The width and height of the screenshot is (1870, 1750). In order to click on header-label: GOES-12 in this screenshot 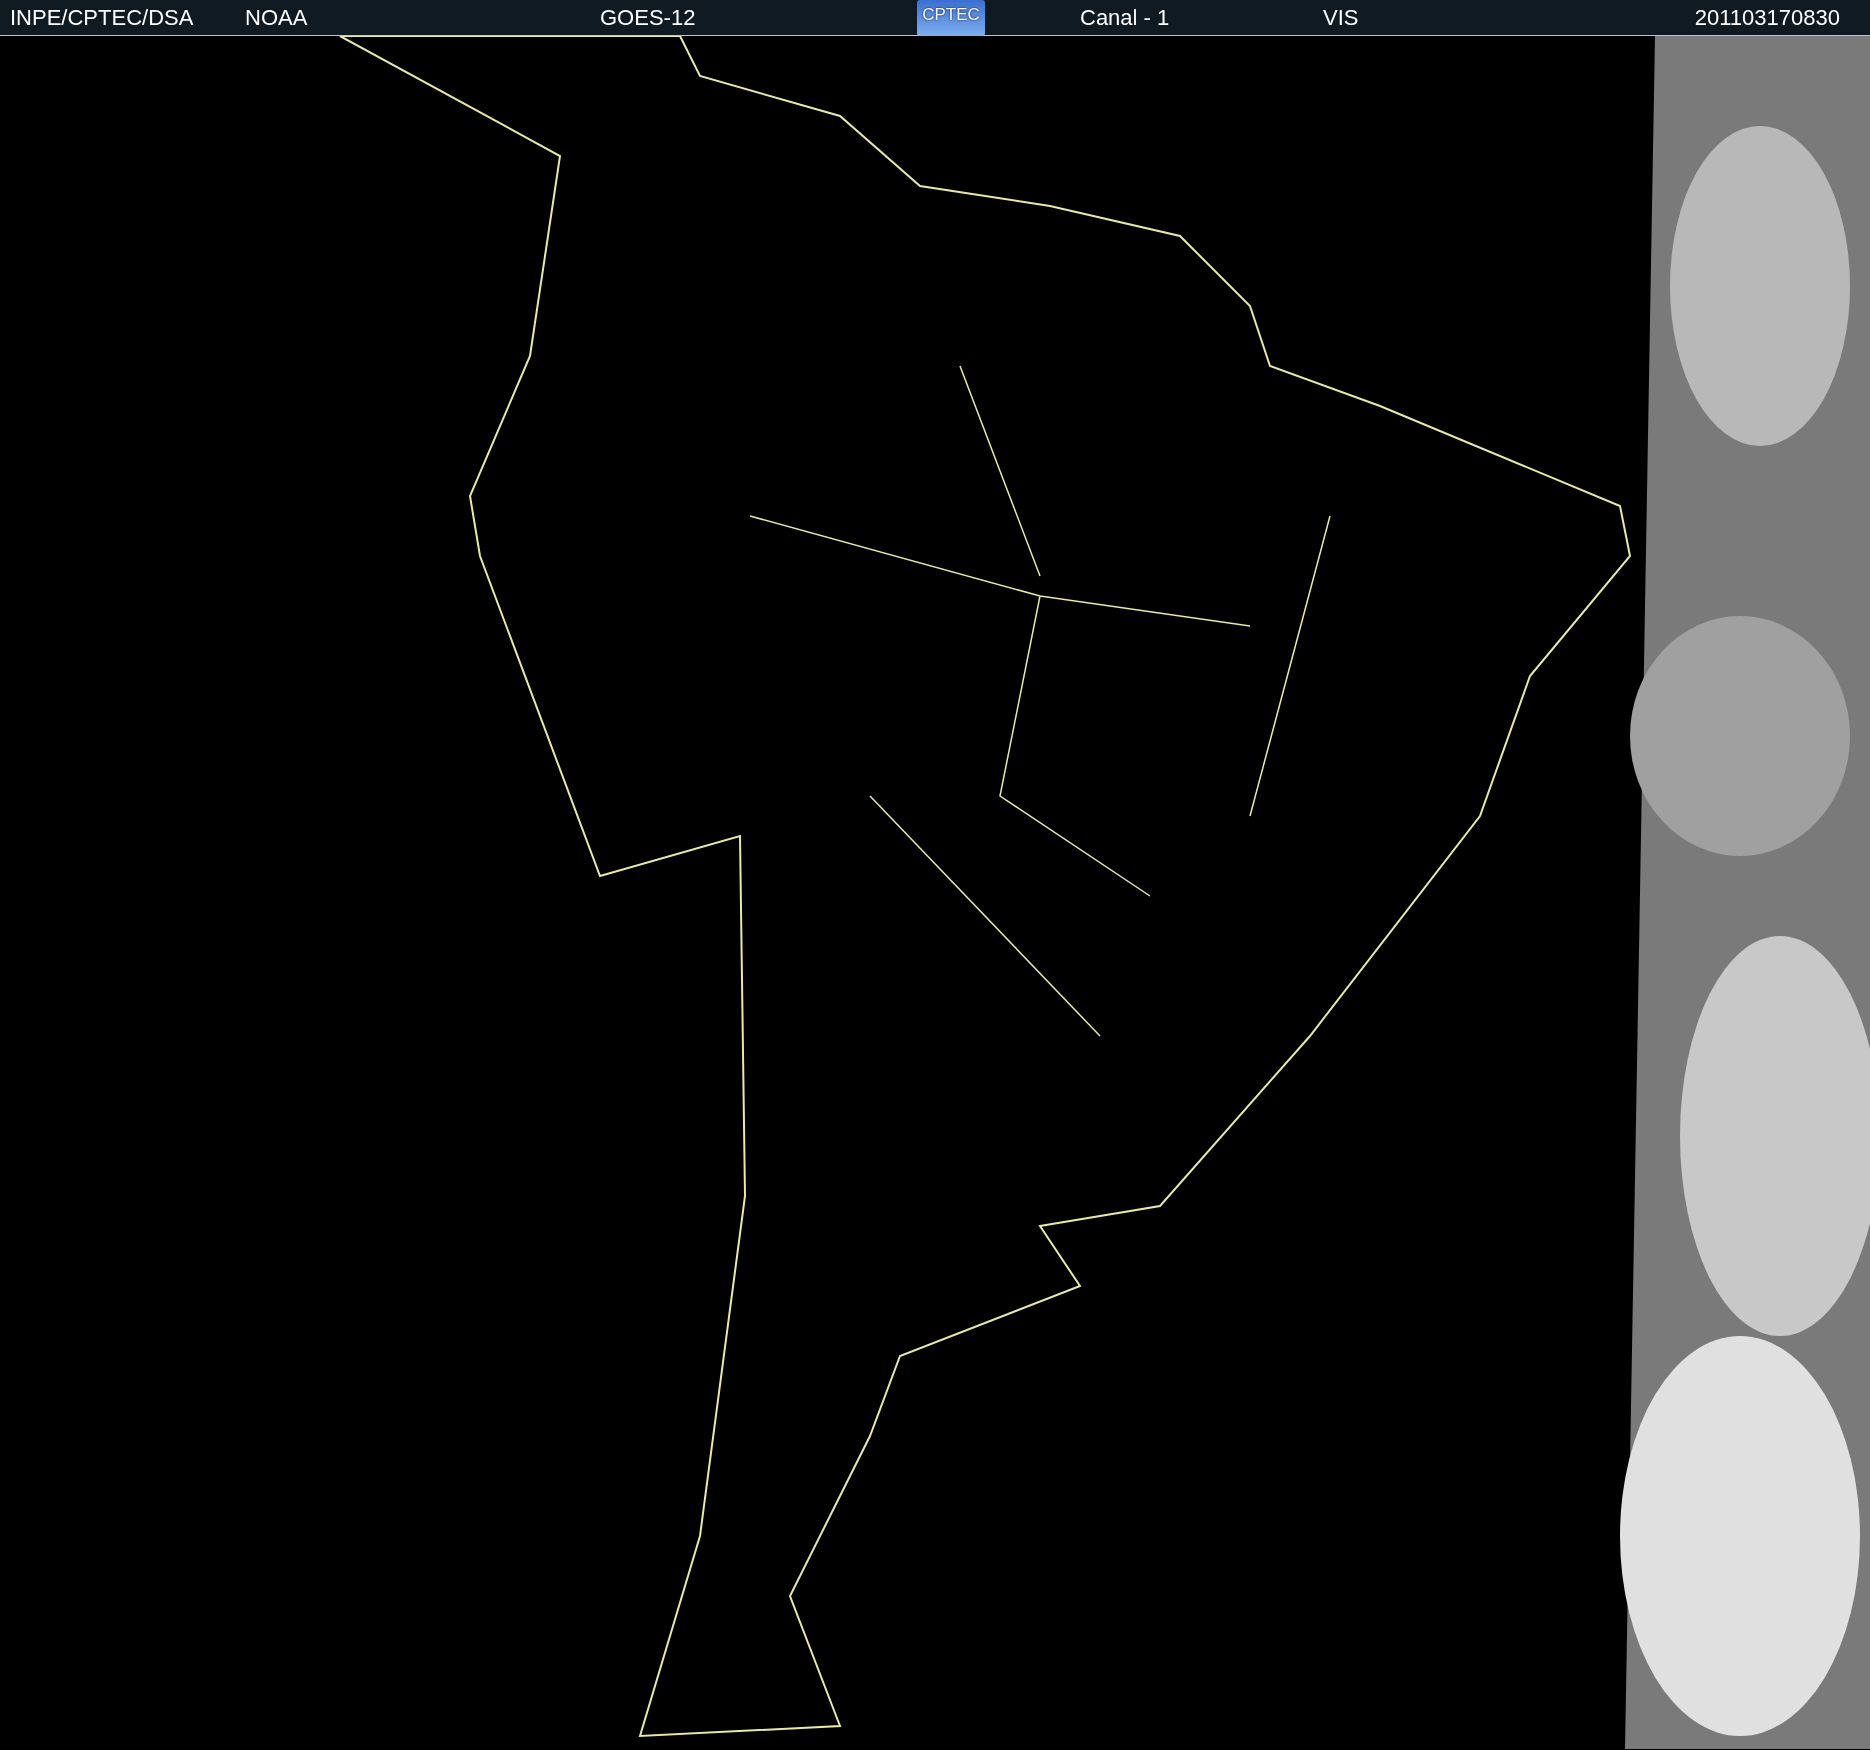, I will do `click(648, 18)`.